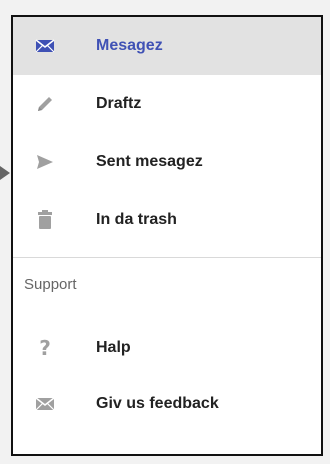 This screenshot has width=330, height=464. I want to click on nav-item-label: In da trash, so click(136, 219).